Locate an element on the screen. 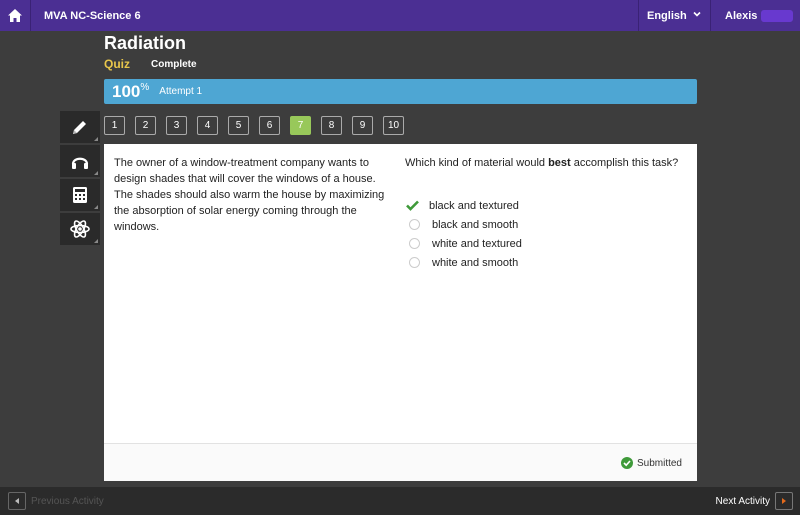  question-nav-8: 8 is located at coordinates (331, 125).